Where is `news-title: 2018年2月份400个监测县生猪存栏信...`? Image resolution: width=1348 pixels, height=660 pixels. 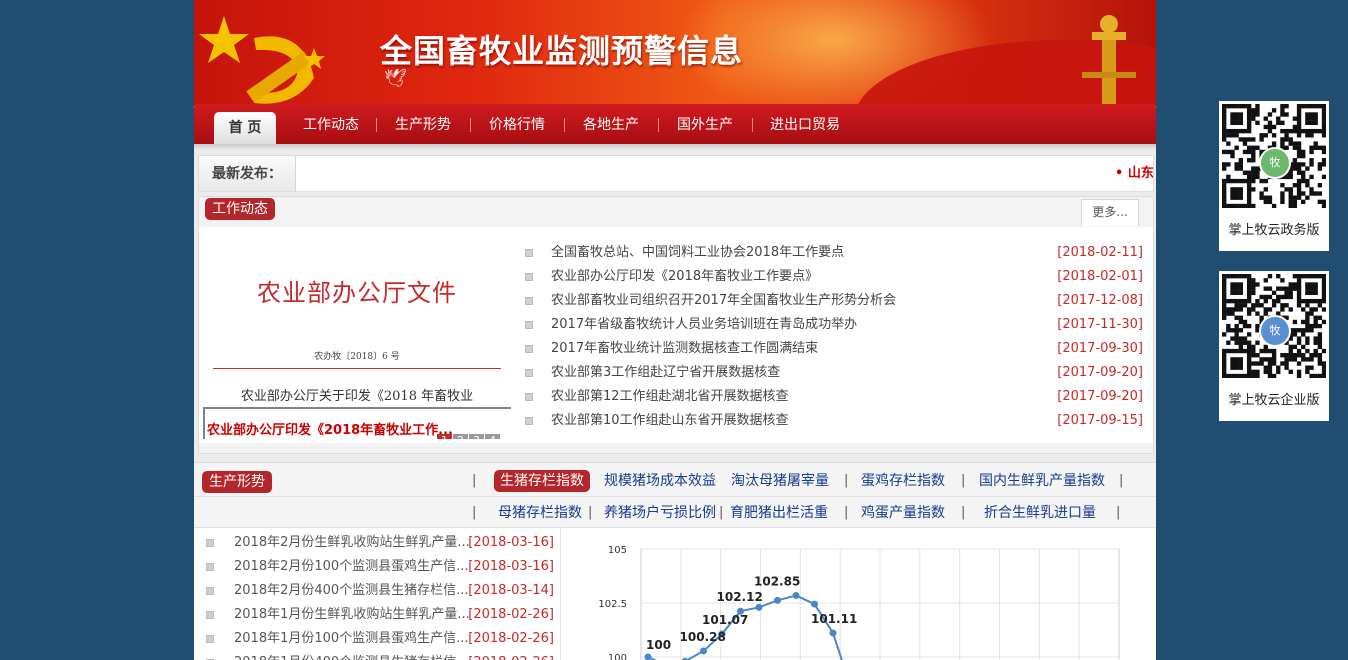 news-title: 2018年2月份400个监测县生猪存栏信... is located at coordinates (351, 591).